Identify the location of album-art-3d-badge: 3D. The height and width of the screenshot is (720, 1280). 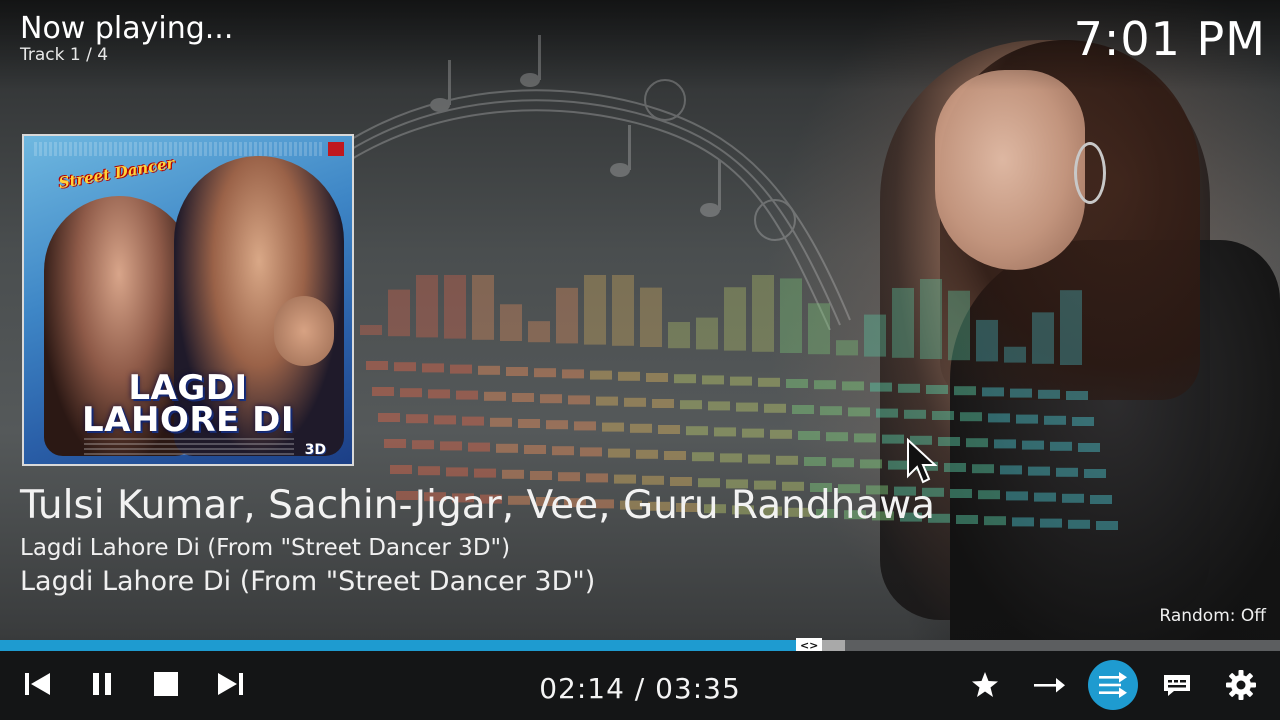
(315, 450).